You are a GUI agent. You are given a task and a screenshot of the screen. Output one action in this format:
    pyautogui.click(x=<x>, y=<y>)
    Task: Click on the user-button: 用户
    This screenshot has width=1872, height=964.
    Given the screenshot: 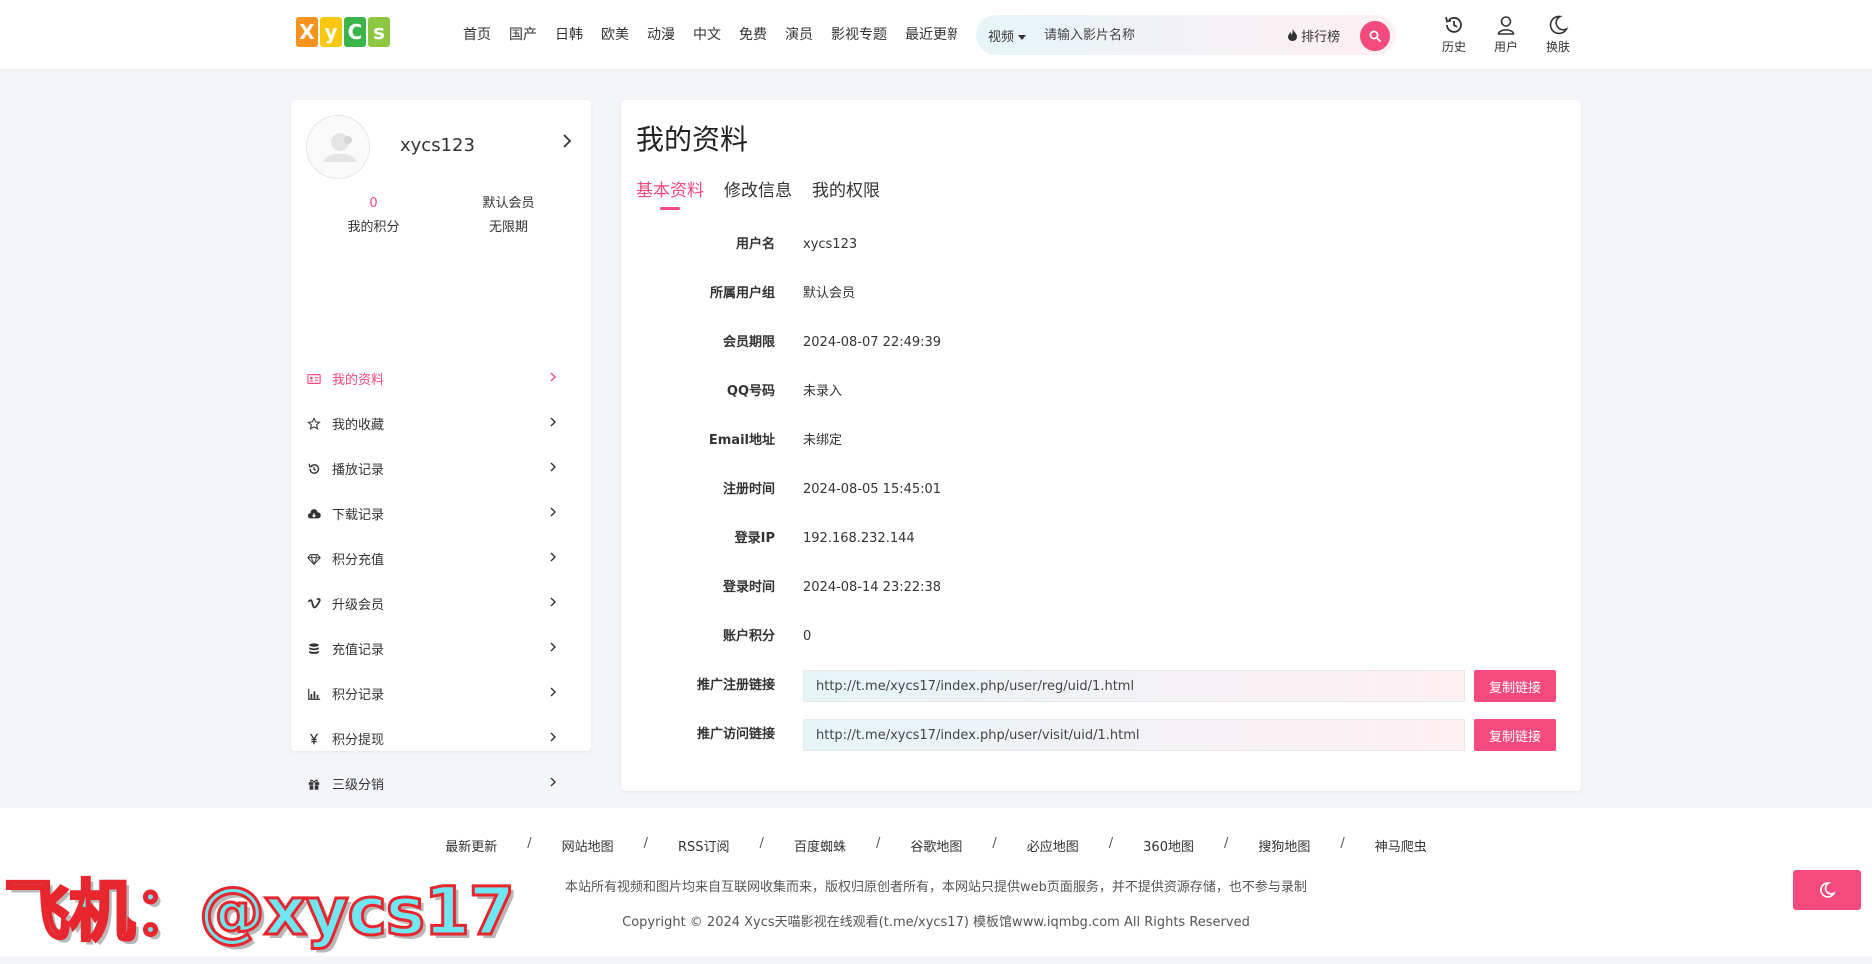 What is the action you would take?
    pyautogui.click(x=1506, y=34)
    